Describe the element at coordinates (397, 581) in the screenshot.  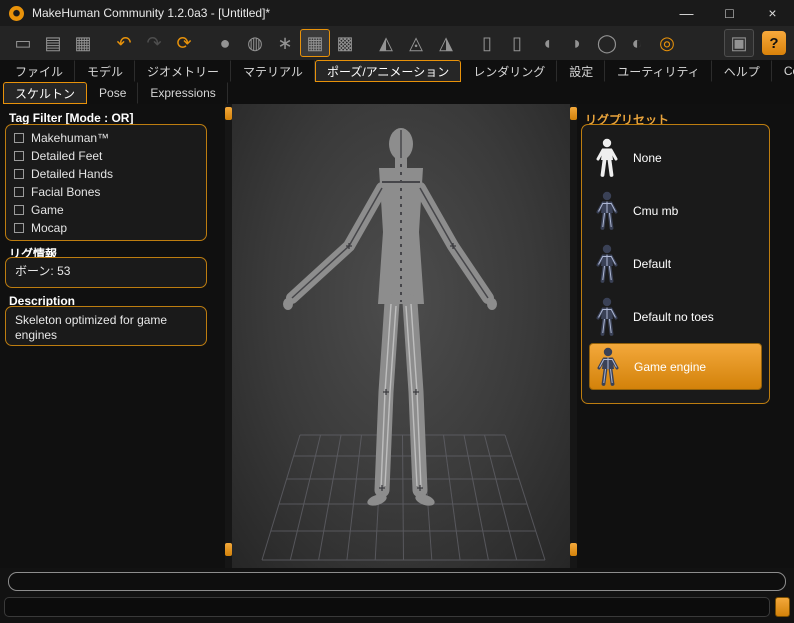
I see `progress-bar` at that location.